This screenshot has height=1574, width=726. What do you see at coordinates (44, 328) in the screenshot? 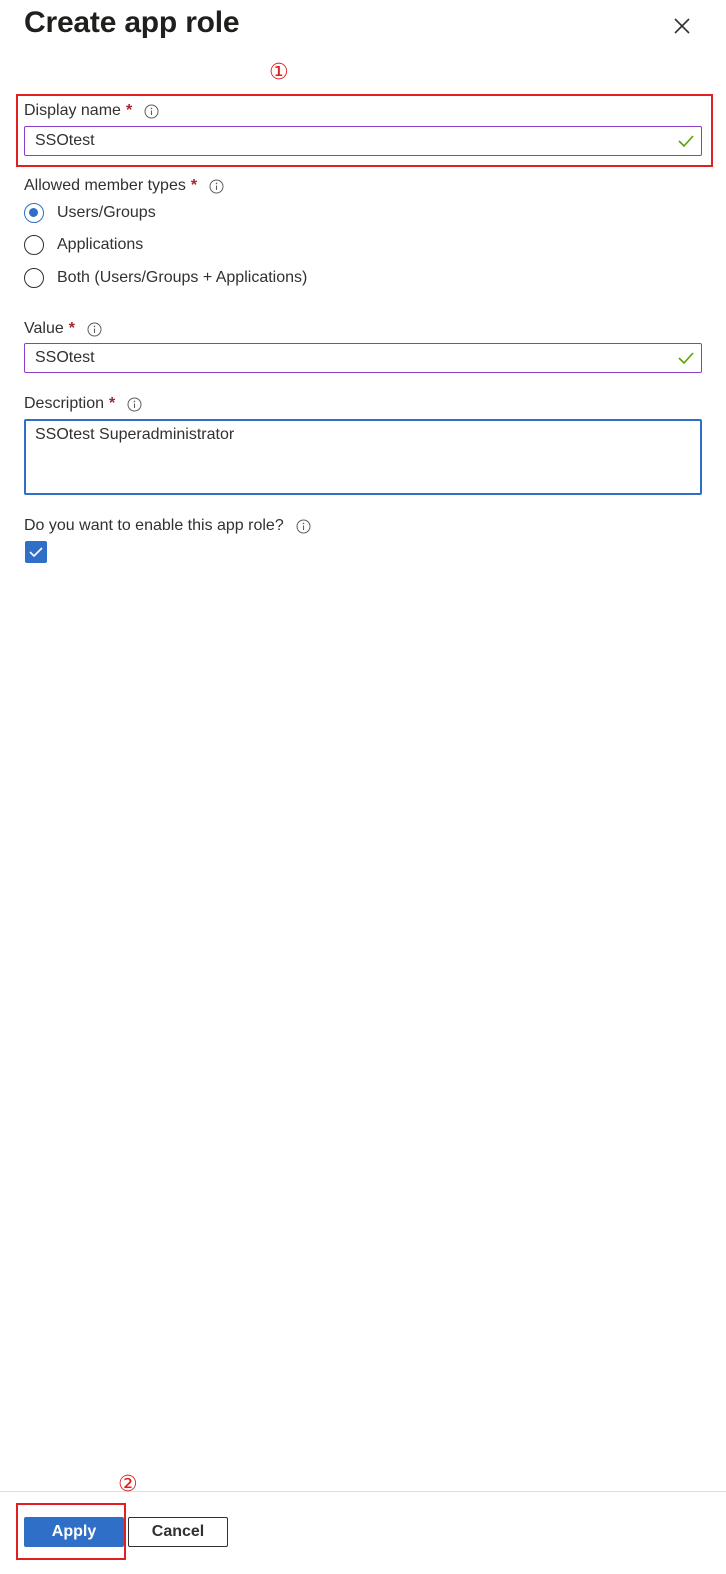
I see `value-label-text: Value` at bounding box center [44, 328].